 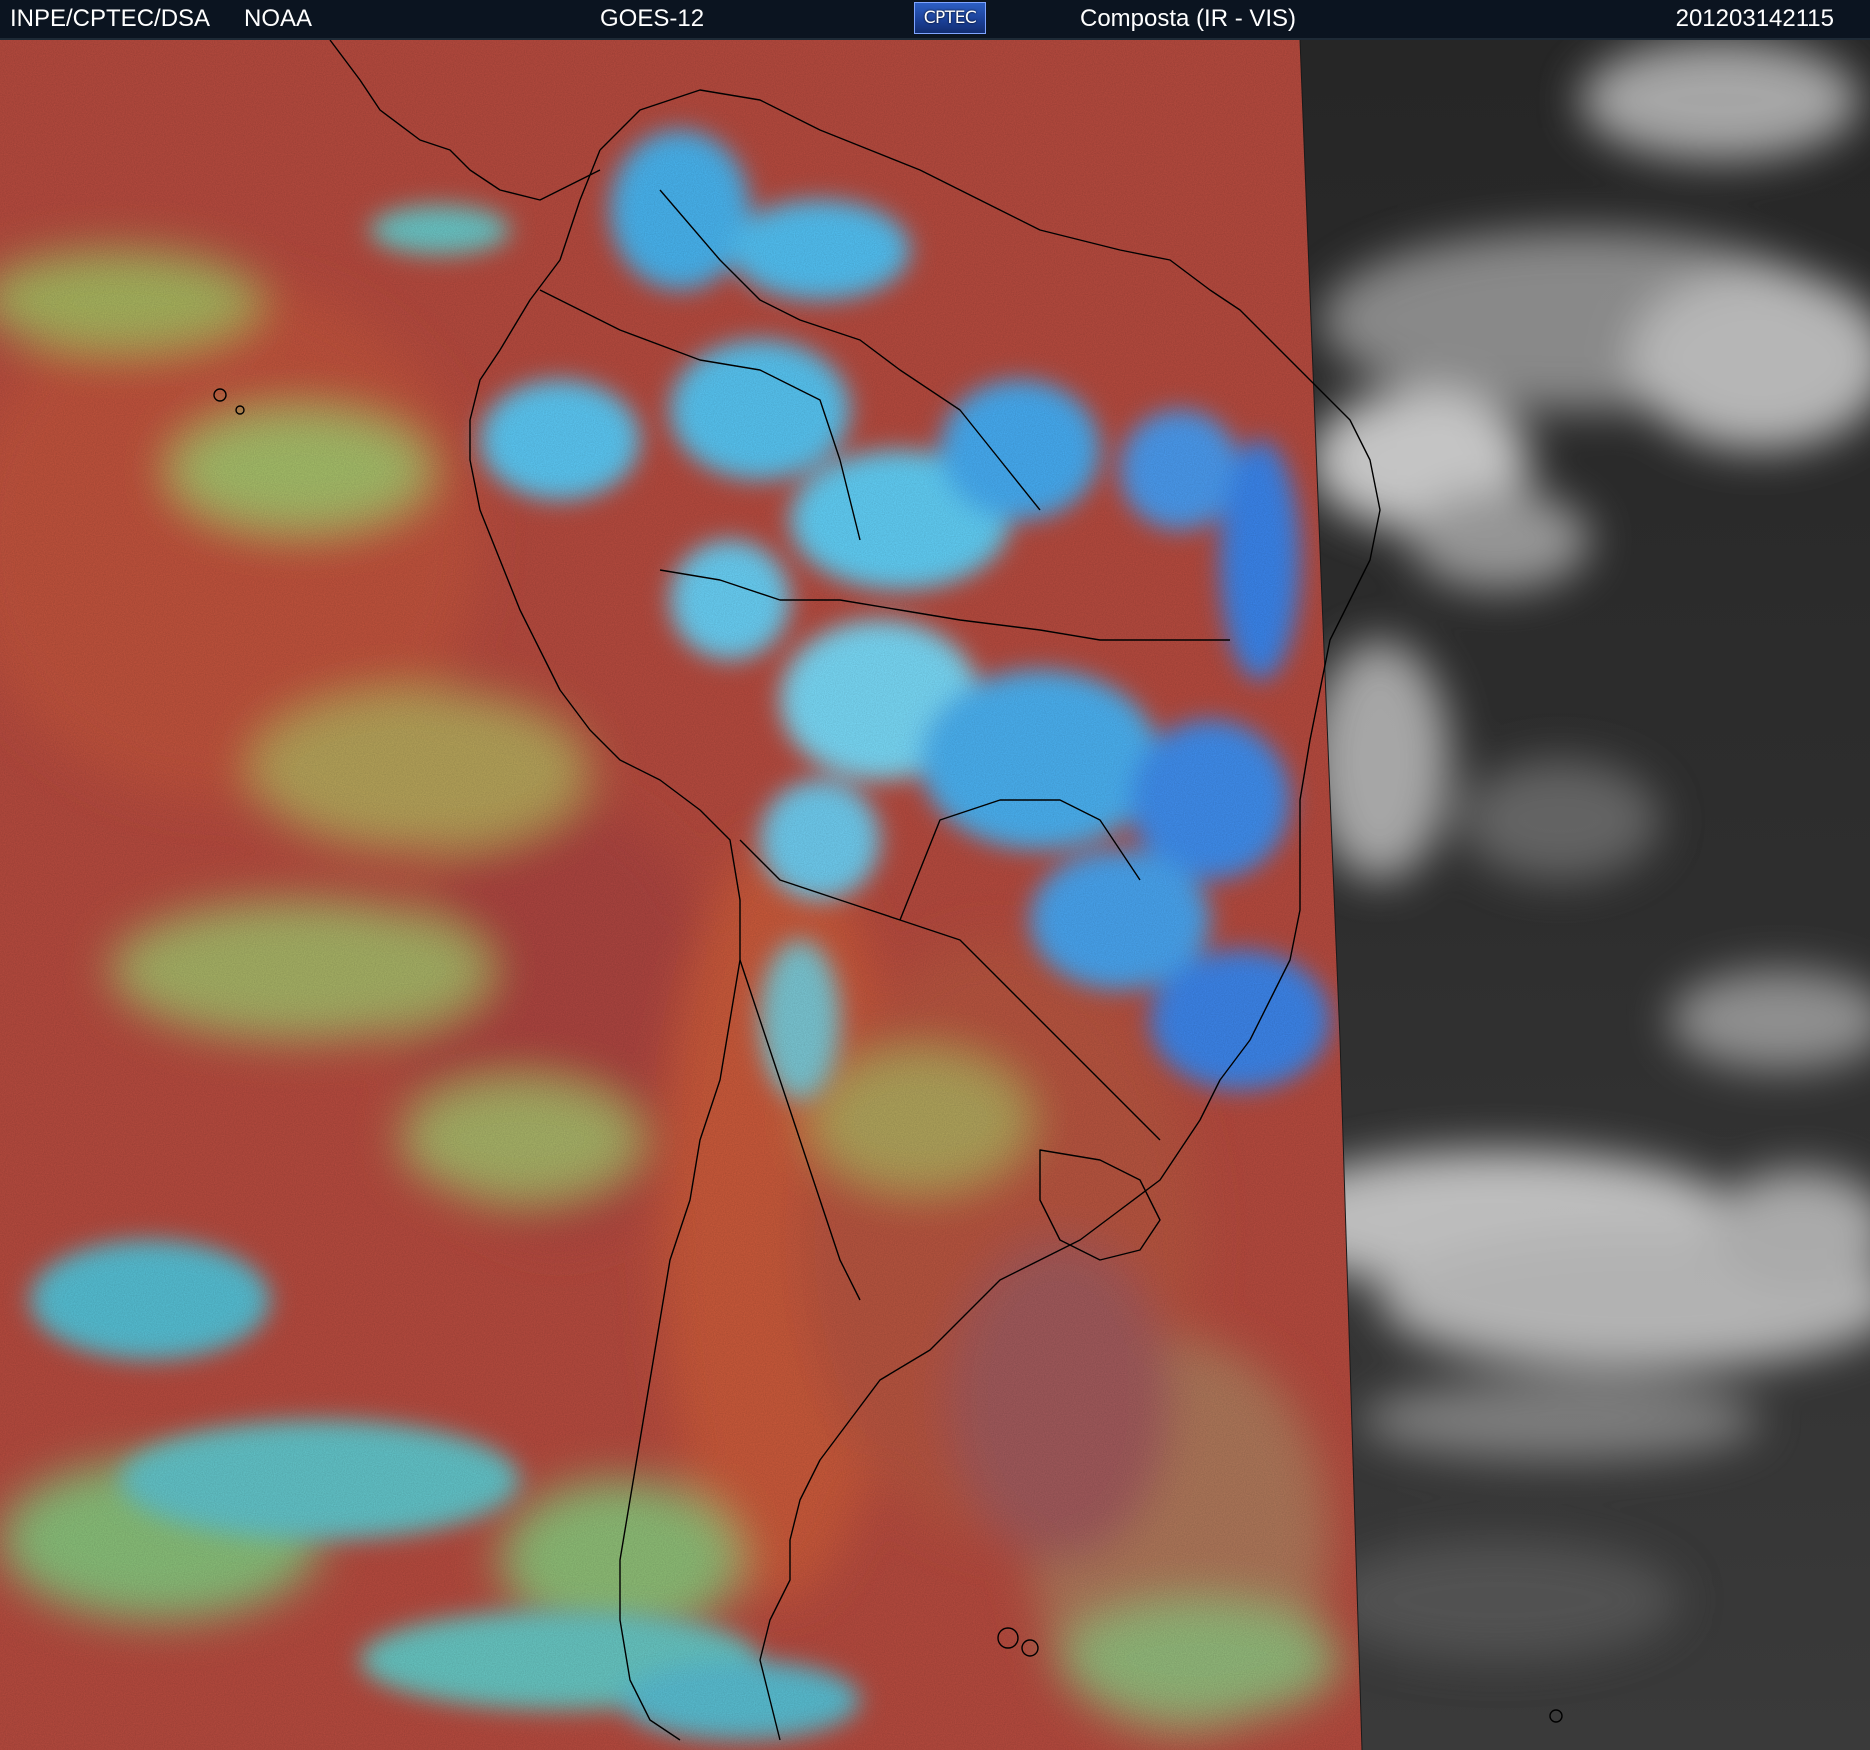 I want to click on cptec-logo-text: CPTEC, so click(x=950, y=18).